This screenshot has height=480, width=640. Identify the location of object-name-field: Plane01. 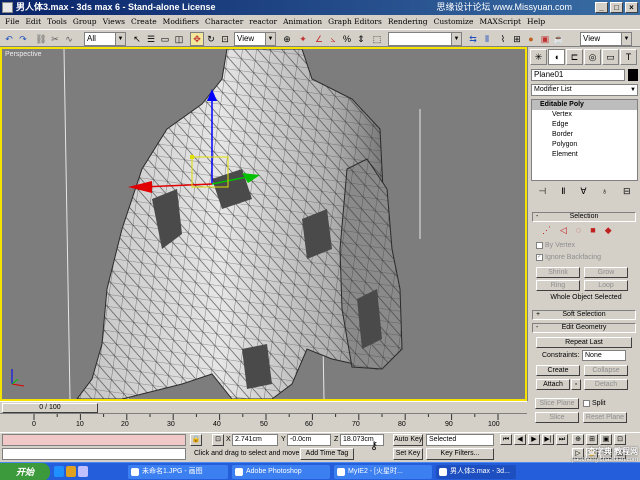
(578, 75).